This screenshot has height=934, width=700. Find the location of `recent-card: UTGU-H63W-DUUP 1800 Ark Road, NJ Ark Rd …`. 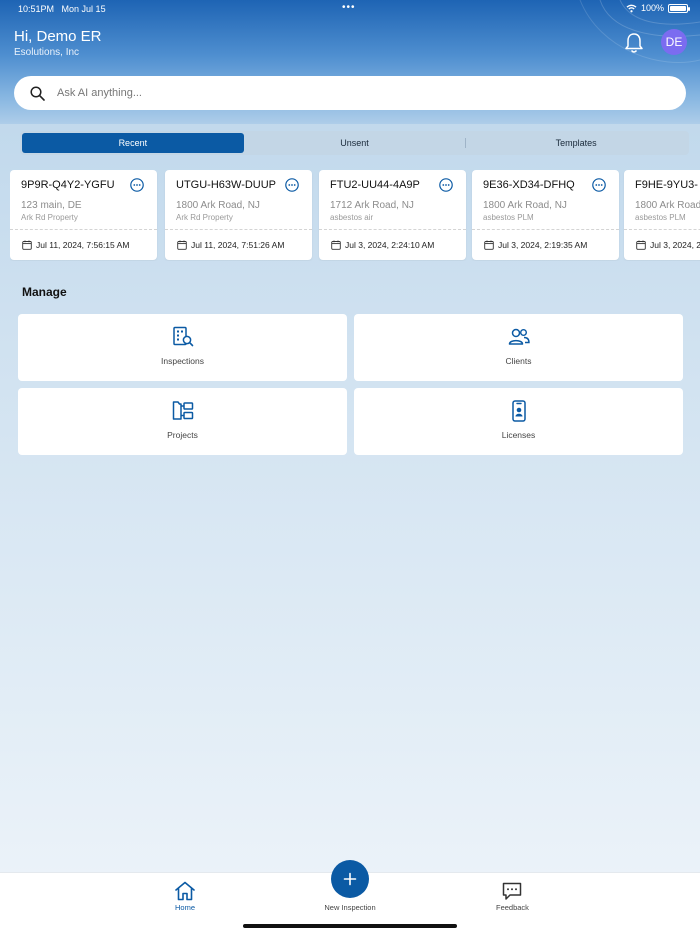

recent-card: UTGU-H63W-DUUP 1800 Ark Road, NJ Ark Rd … is located at coordinates (238, 215).